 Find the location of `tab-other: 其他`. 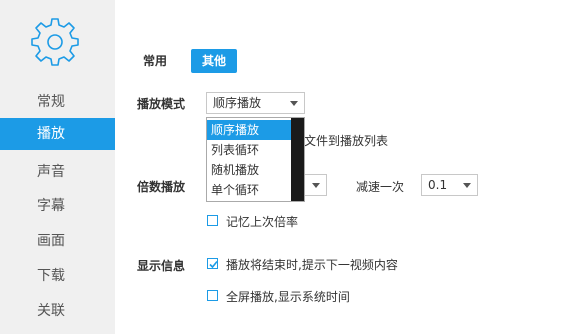

tab-other: 其他 is located at coordinates (214, 61).